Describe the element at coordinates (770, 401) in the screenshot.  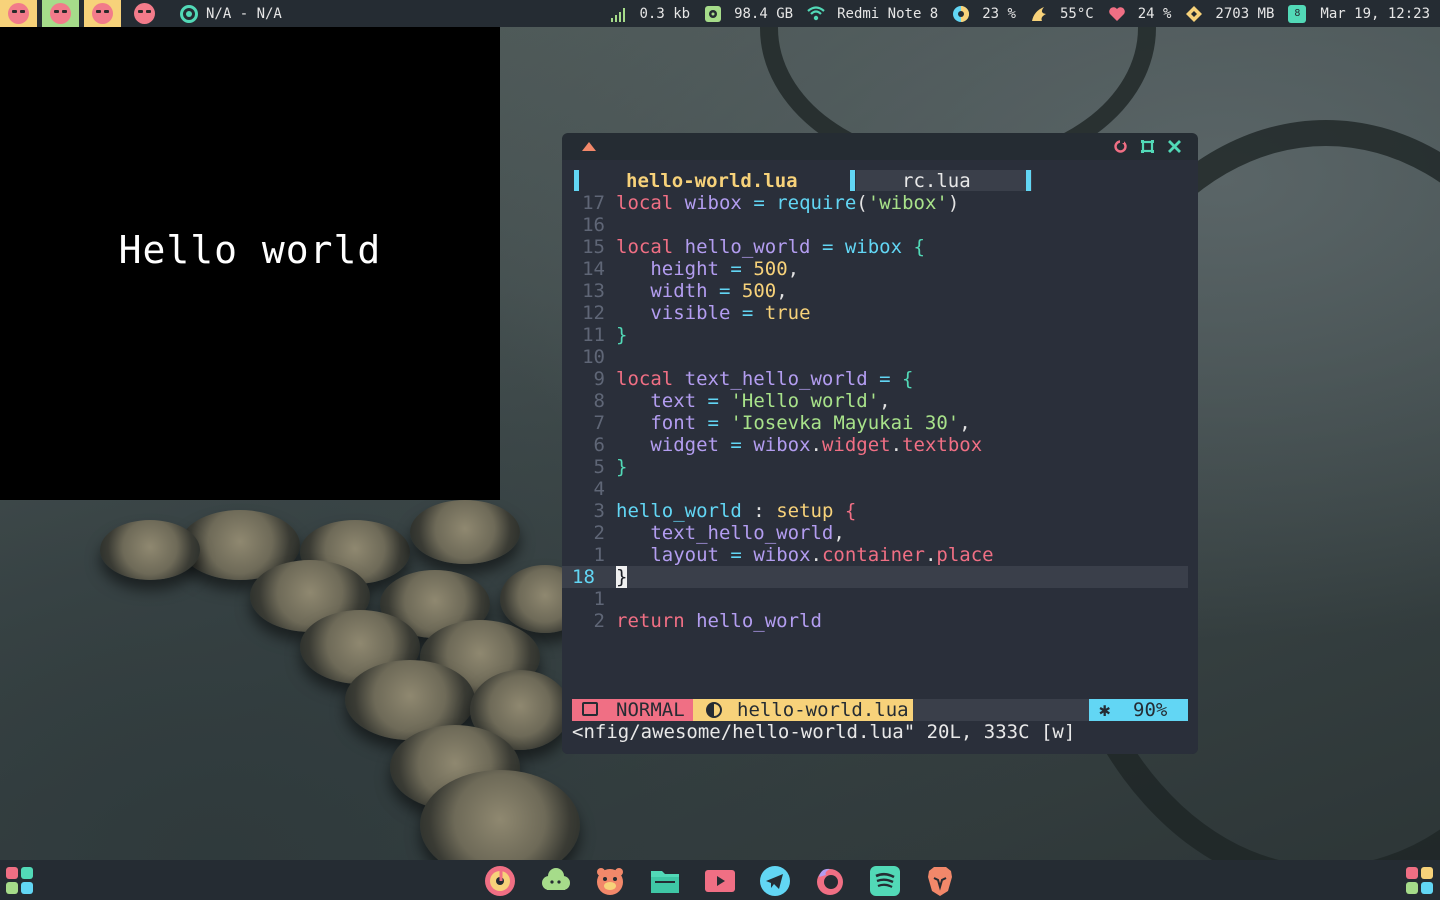
I see `code-text: text = 'Hello world',` at that location.